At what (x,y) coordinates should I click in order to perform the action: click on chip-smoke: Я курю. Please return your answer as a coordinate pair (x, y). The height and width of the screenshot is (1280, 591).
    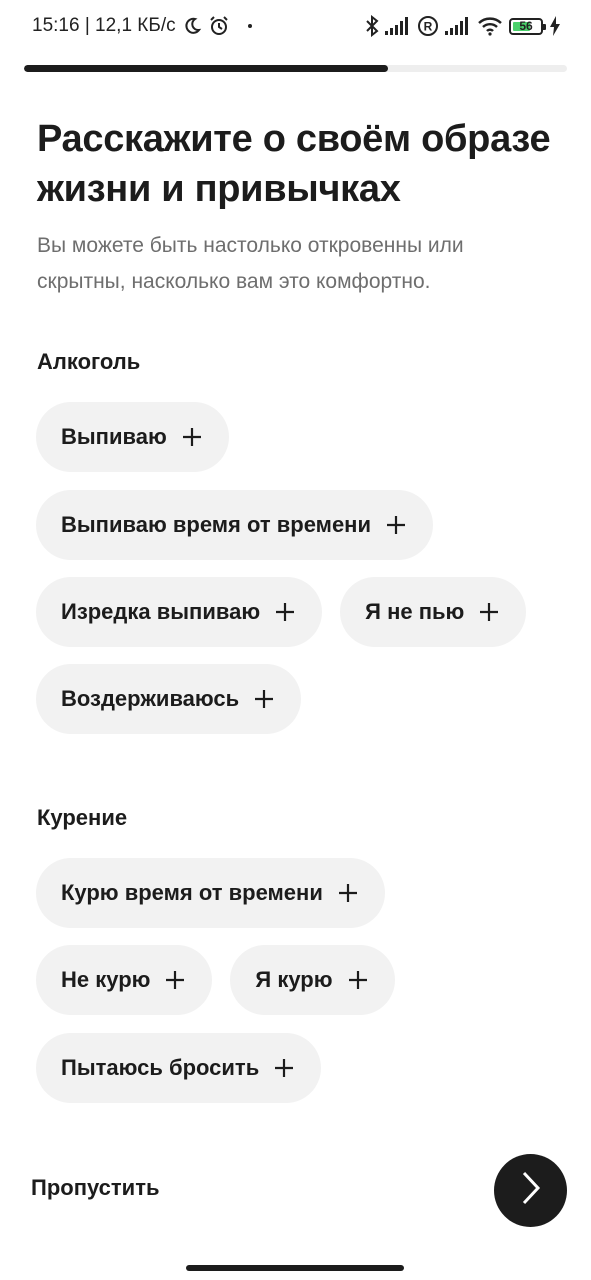
    Looking at the image, I should click on (312, 980).